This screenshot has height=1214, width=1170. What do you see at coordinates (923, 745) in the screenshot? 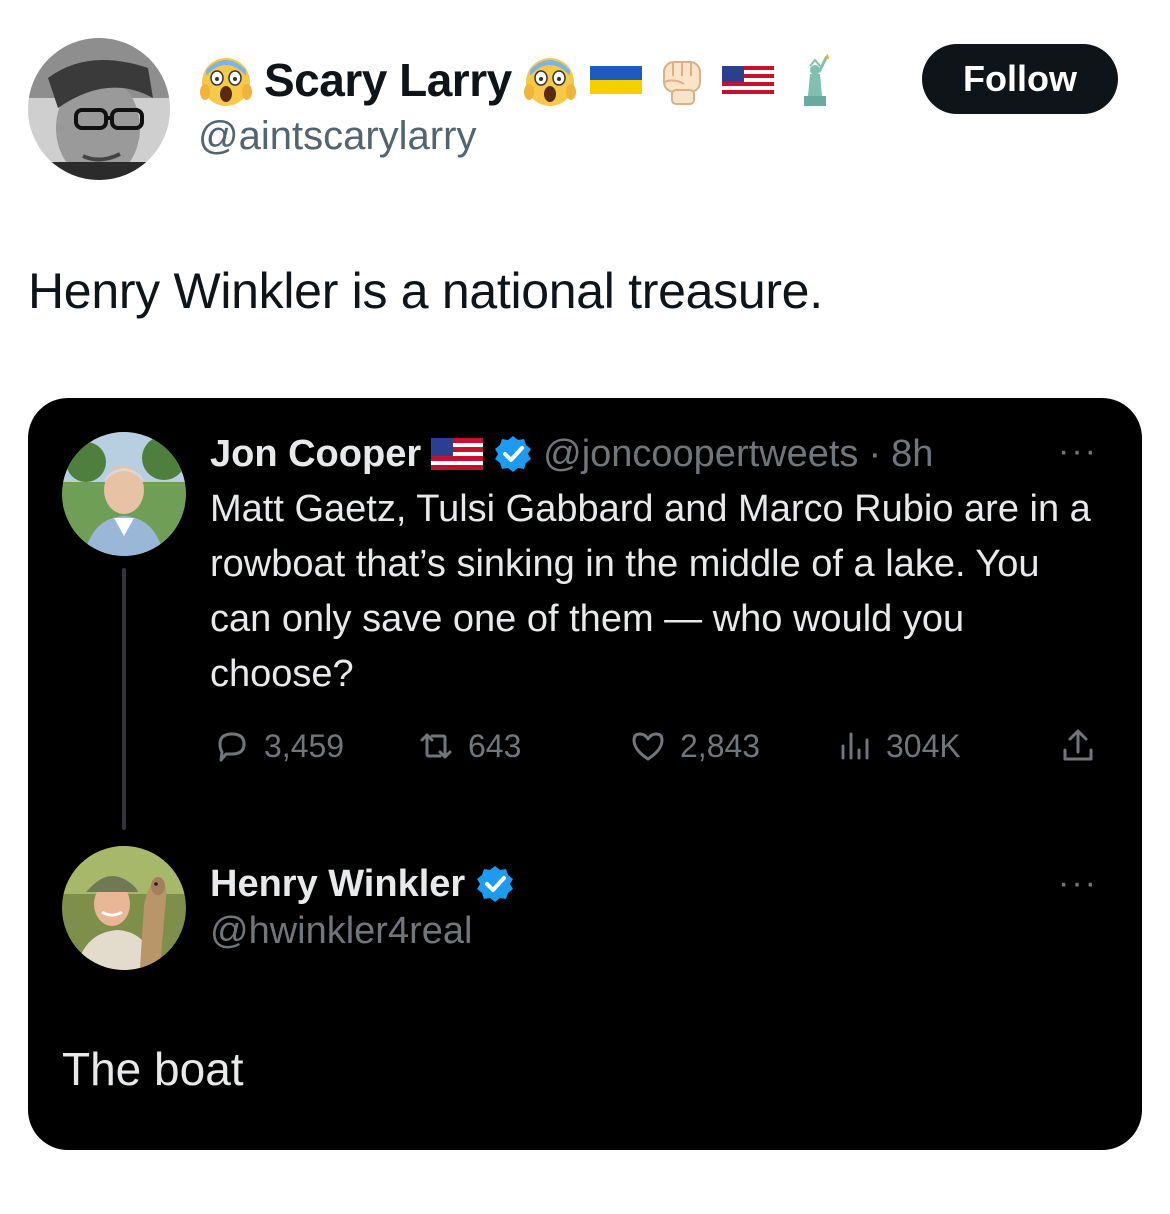
I see `view-count: 304K` at bounding box center [923, 745].